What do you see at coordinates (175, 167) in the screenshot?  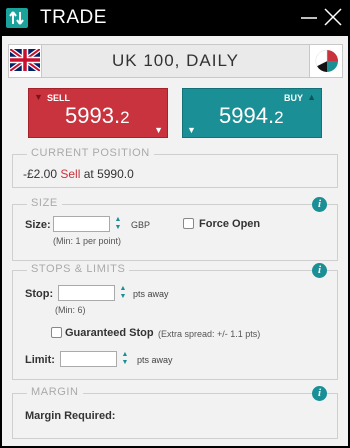 I see `current-position-section: CURRENT POSITION -£2.00 Sell at 5990.0` at bounding box center [175, 167].